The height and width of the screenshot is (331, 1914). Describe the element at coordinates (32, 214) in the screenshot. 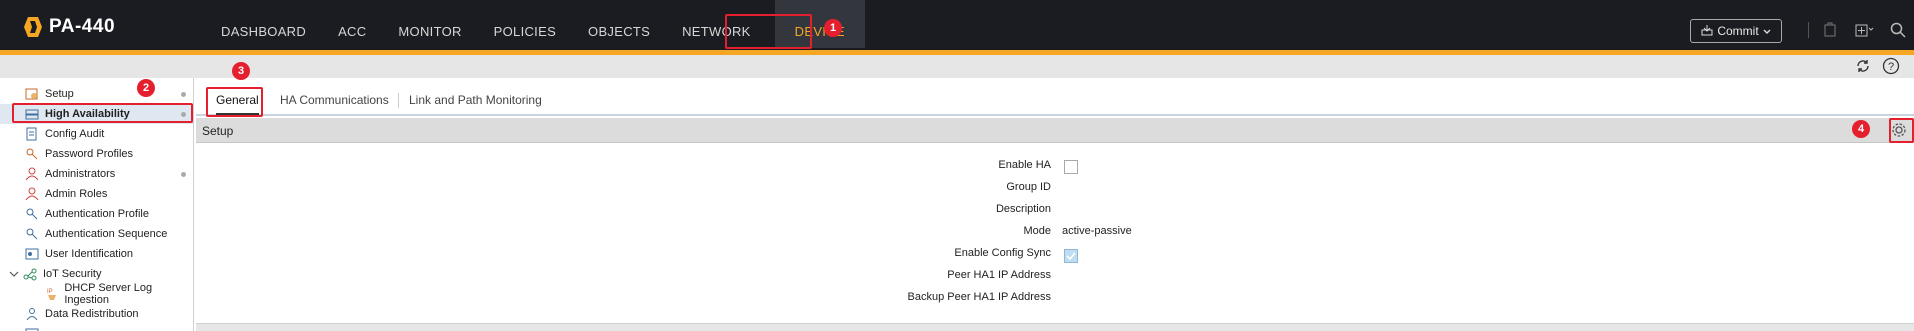

I see `authentication-profile-icon` at that location.